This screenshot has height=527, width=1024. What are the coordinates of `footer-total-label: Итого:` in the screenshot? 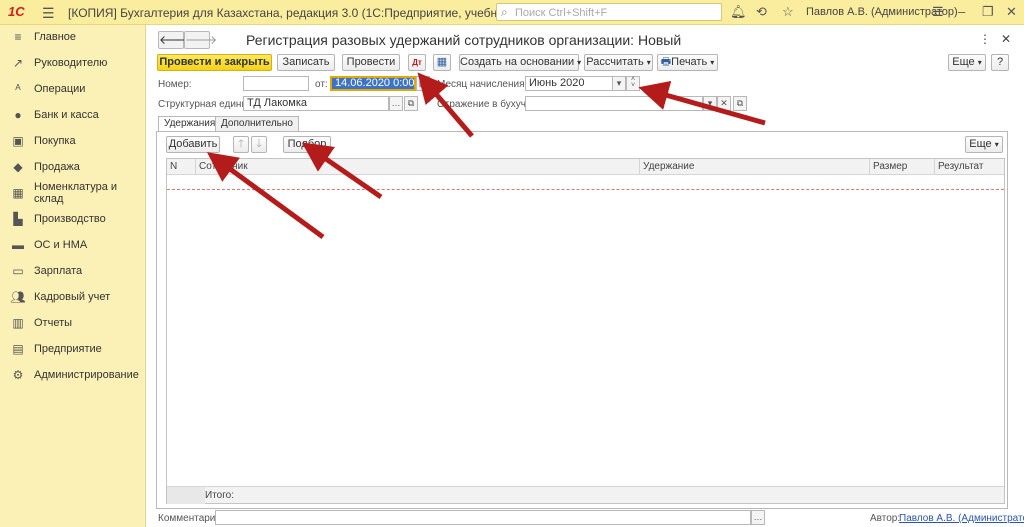 It's located at (219, 495).